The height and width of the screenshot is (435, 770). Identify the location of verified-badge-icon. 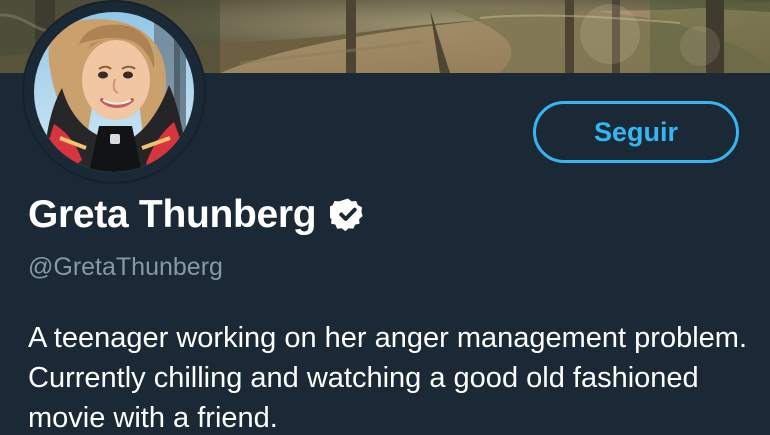
(346, 215).